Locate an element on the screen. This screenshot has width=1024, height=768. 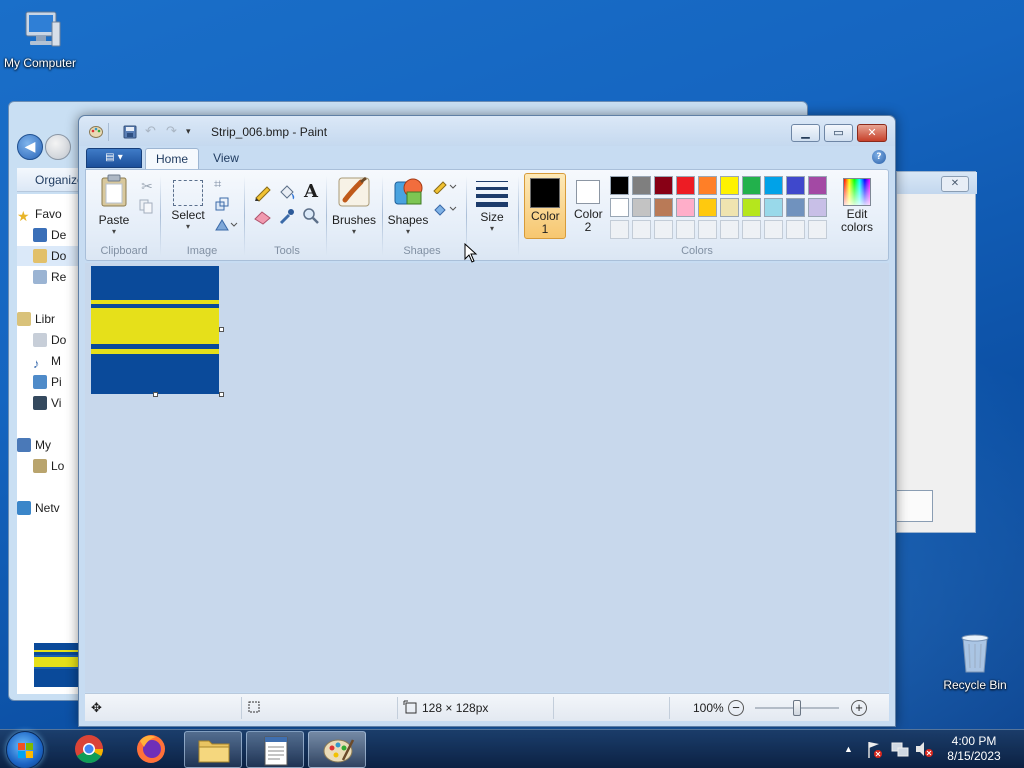
file-thumbnail is located at coordinates (56, 665).